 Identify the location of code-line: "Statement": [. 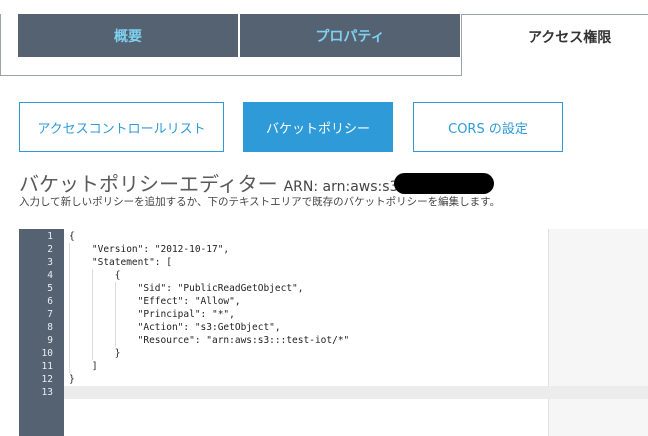
(120, 262).